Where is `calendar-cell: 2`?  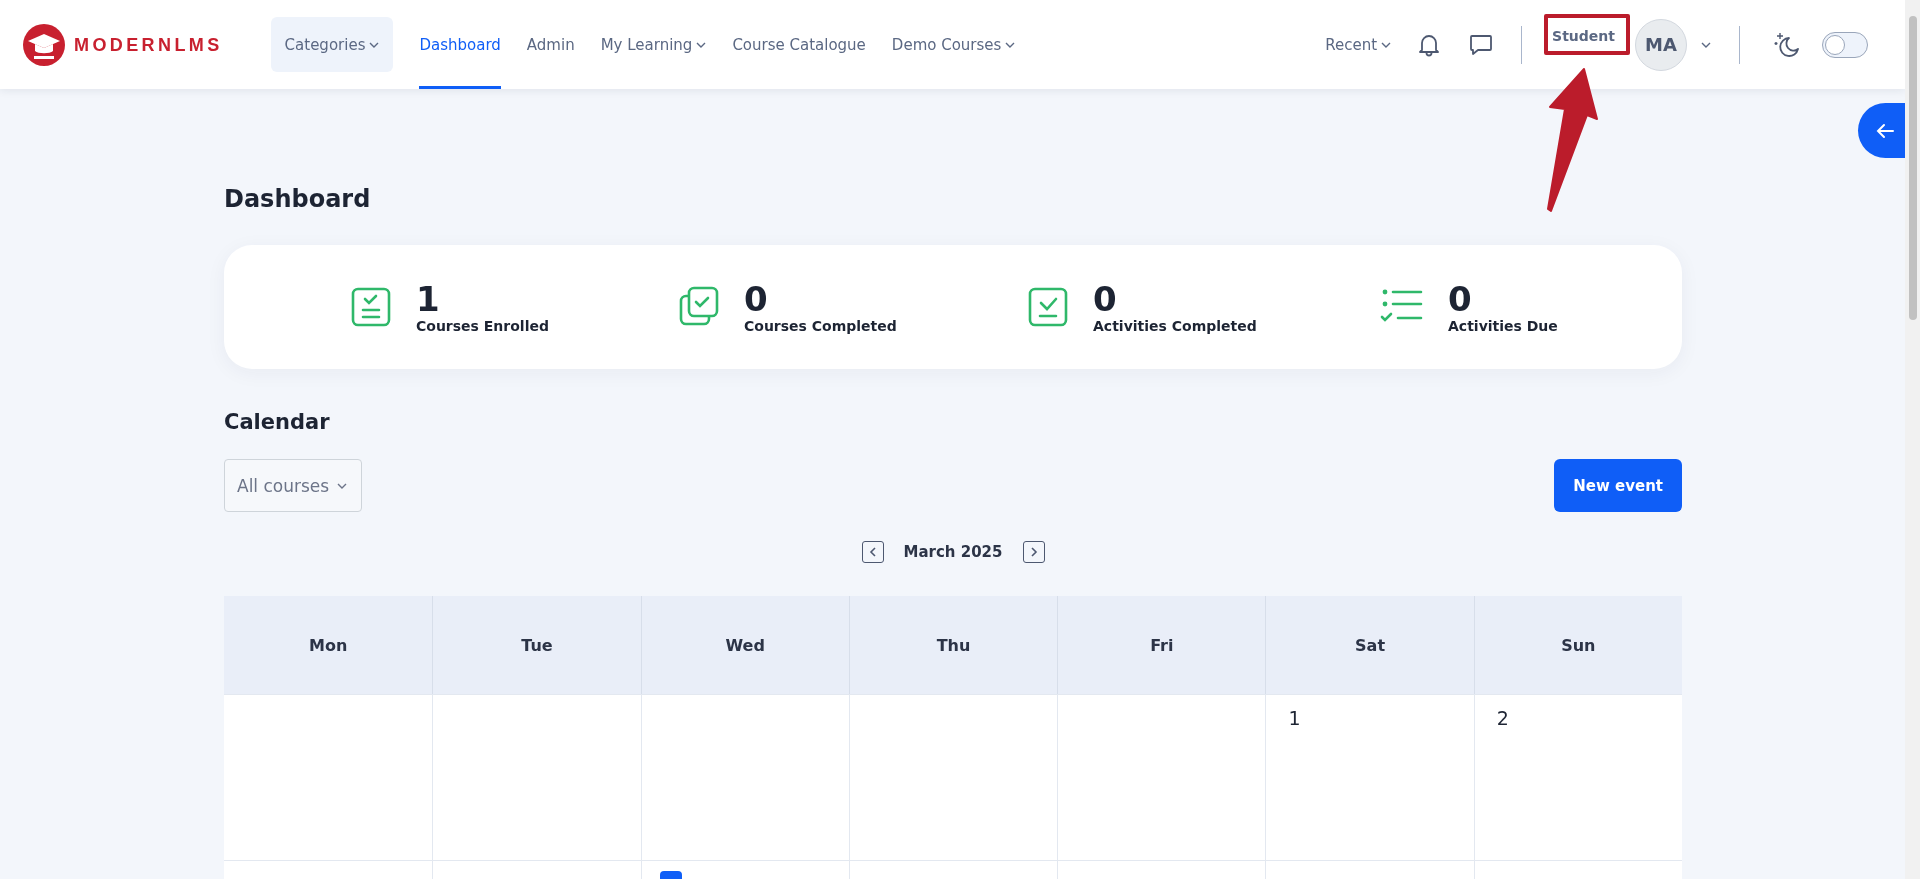 calendar-cell: 2 is located at coordinates (1577, 777).